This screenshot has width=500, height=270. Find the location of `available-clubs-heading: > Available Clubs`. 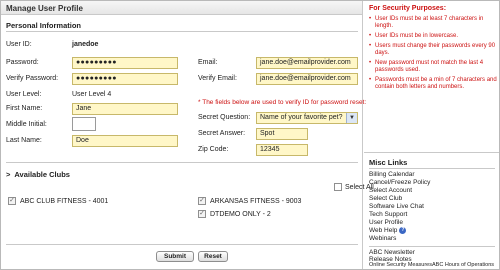

available-clubs-heading: > Available Clubs is located at coordinates (38, 174).